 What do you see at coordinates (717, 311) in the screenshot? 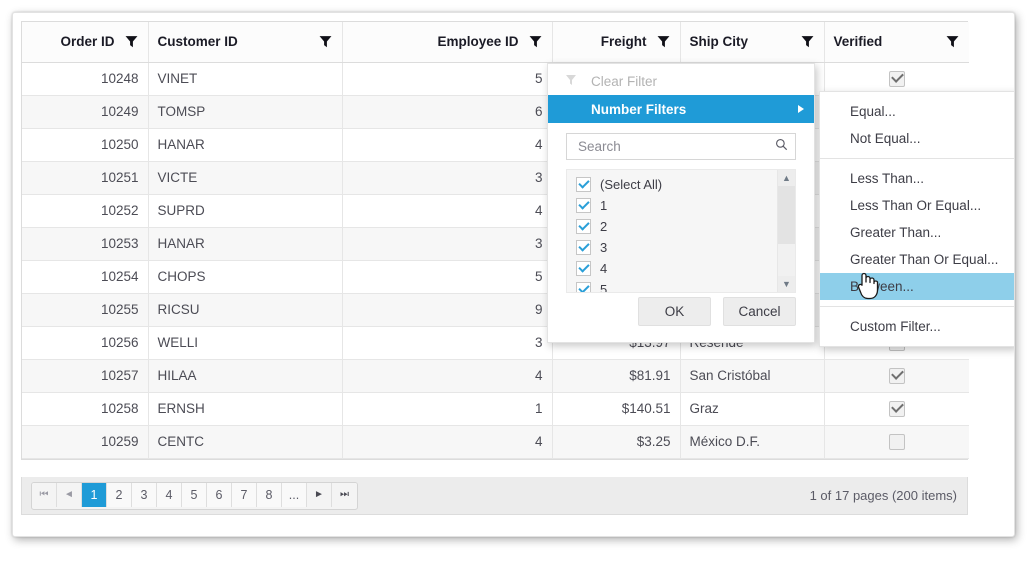
I see `filter-popup-buttons: OK Cancel` at bounding box center [717, 311].